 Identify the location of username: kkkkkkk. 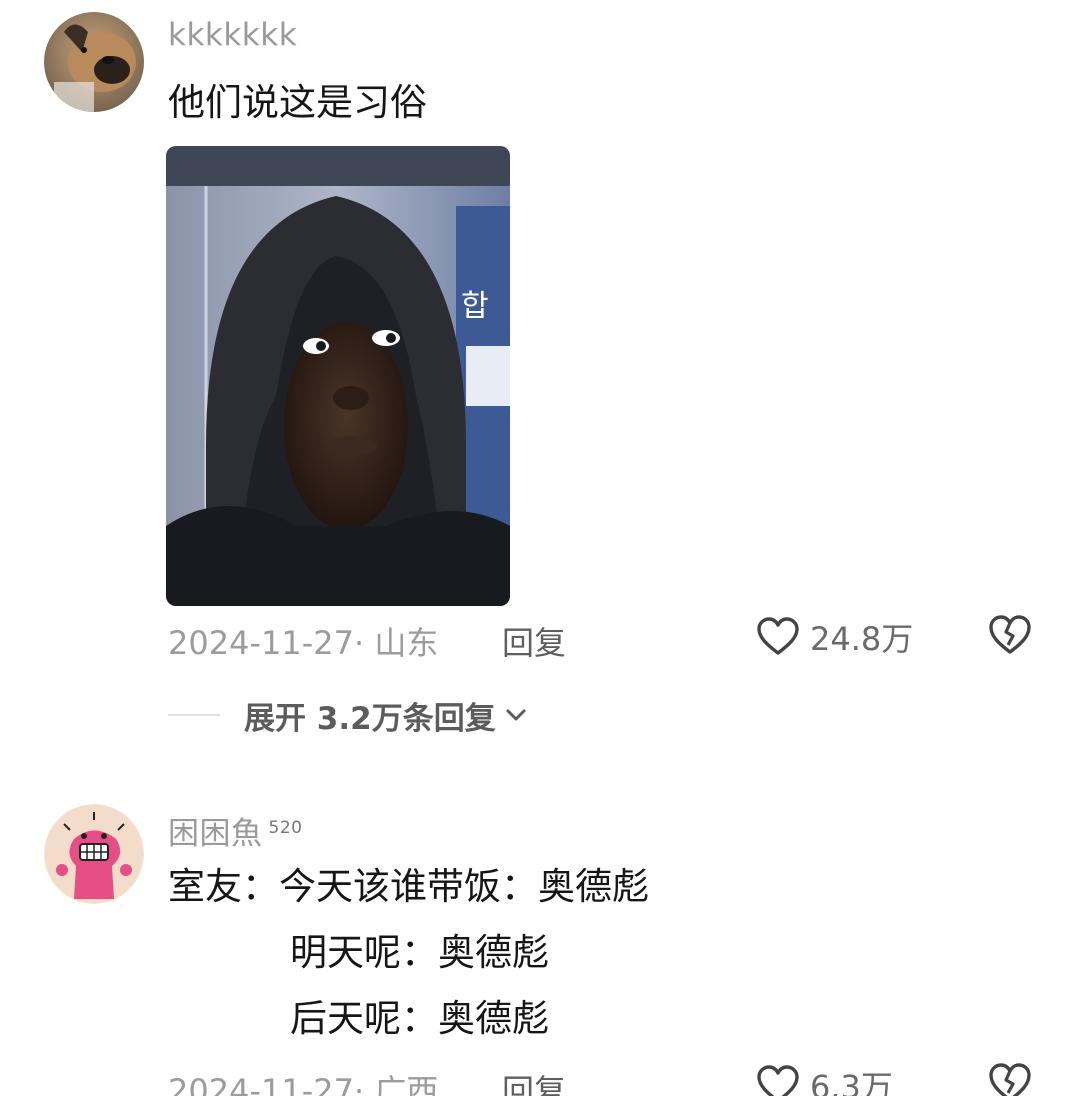
(232, 35).